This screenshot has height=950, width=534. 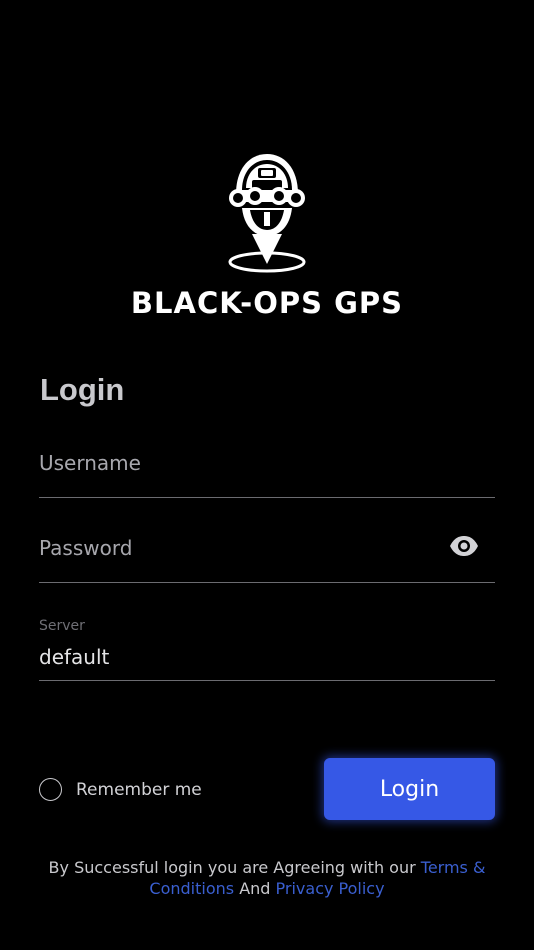 I want to click on eye-icon, so click(x=464, y=546).